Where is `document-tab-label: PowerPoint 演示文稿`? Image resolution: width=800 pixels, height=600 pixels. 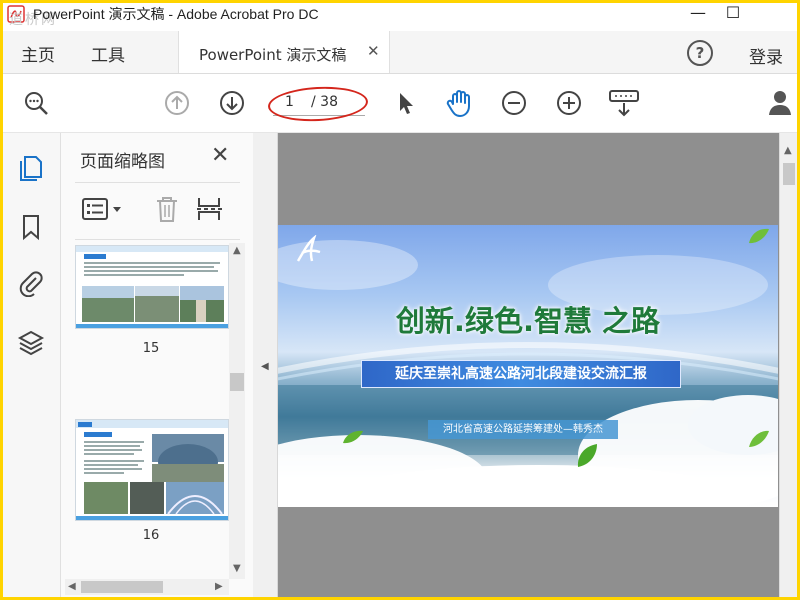
document-tab-label: PowerPoint 演示文稿 is located at coordinates (273, 55).